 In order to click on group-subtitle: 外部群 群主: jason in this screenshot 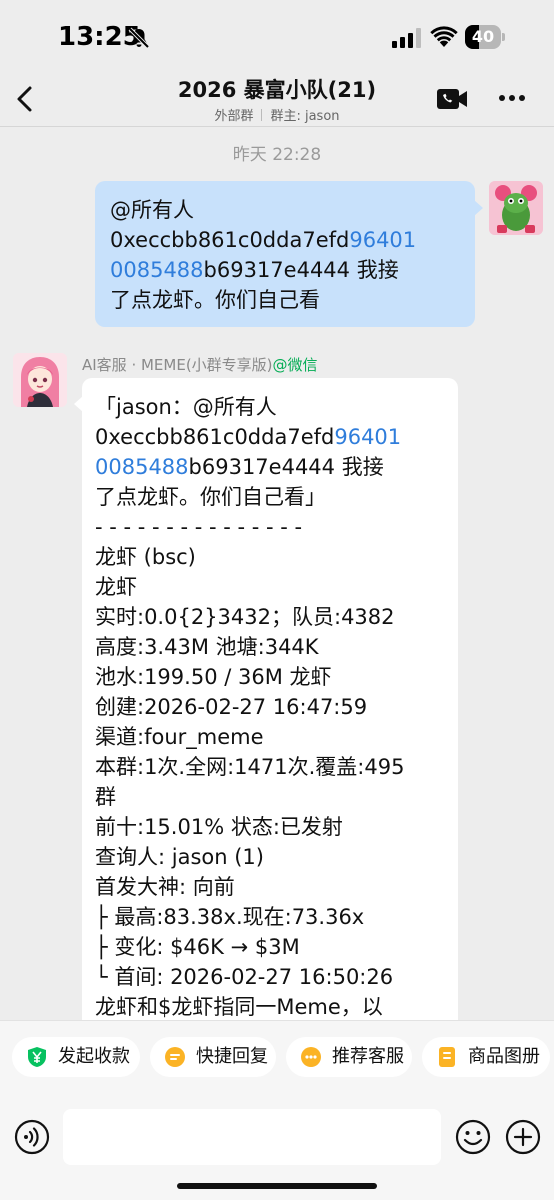, I will do `click(277, 114)`.